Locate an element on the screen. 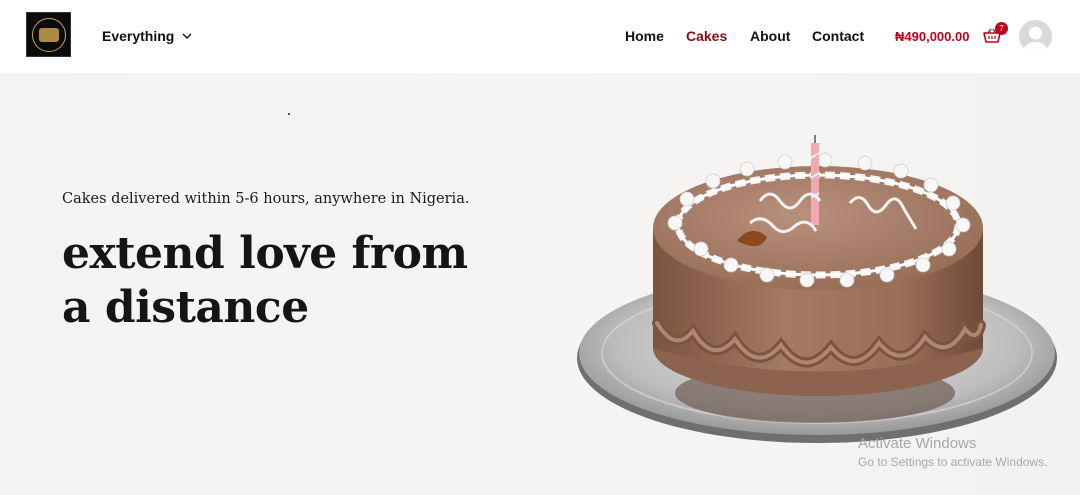 The height and width of the screenshot is (495, 1080). nav-home: Home is located at coordinates (644, 36).